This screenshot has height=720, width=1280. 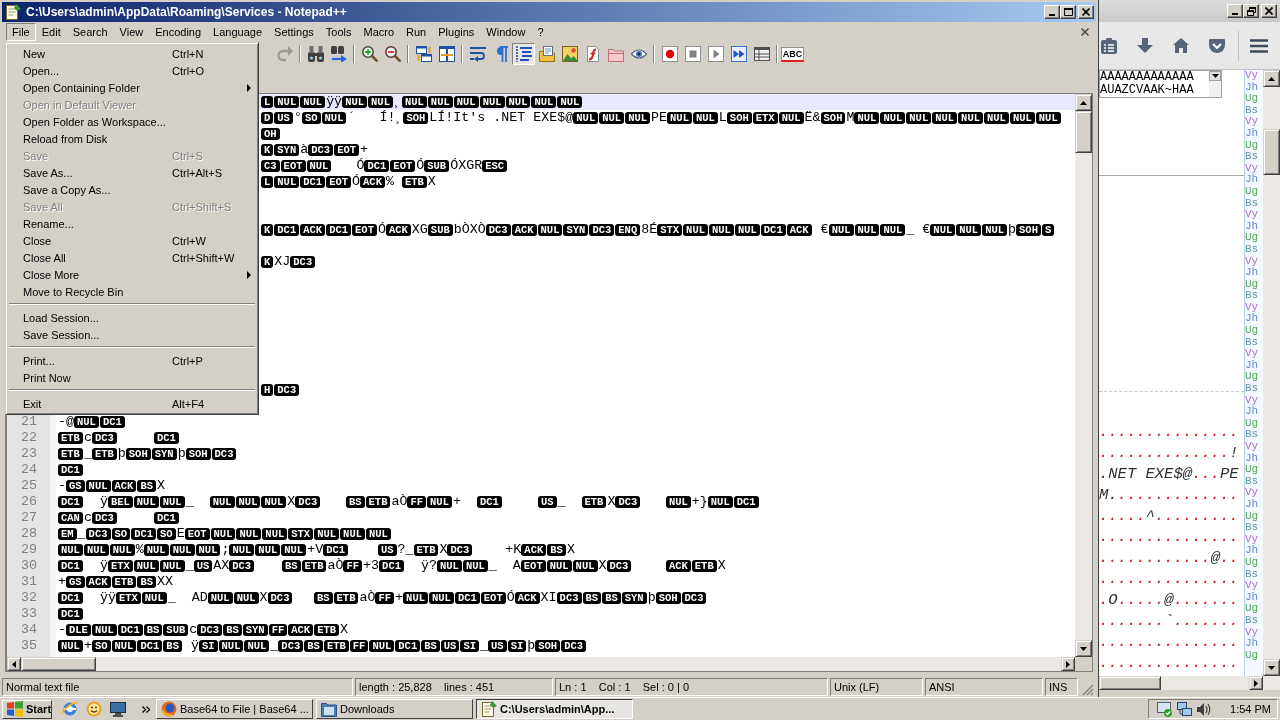 I want to click on menu-bar-item: Language, so click(x=238, y=32).